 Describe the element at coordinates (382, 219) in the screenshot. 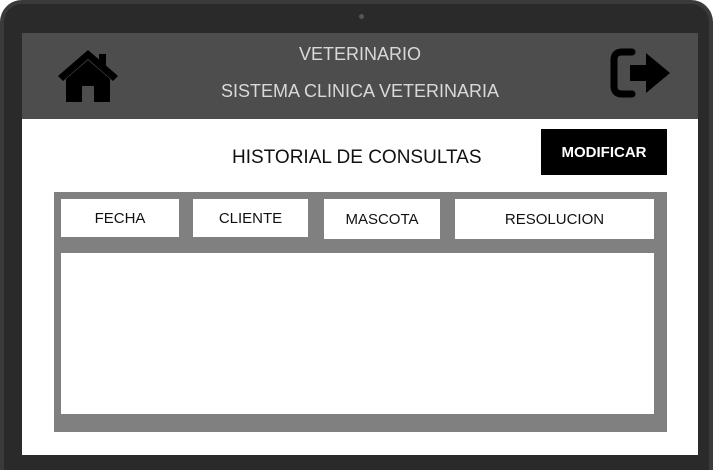

I see `column-header-mascota: MASCOTA` at that location.